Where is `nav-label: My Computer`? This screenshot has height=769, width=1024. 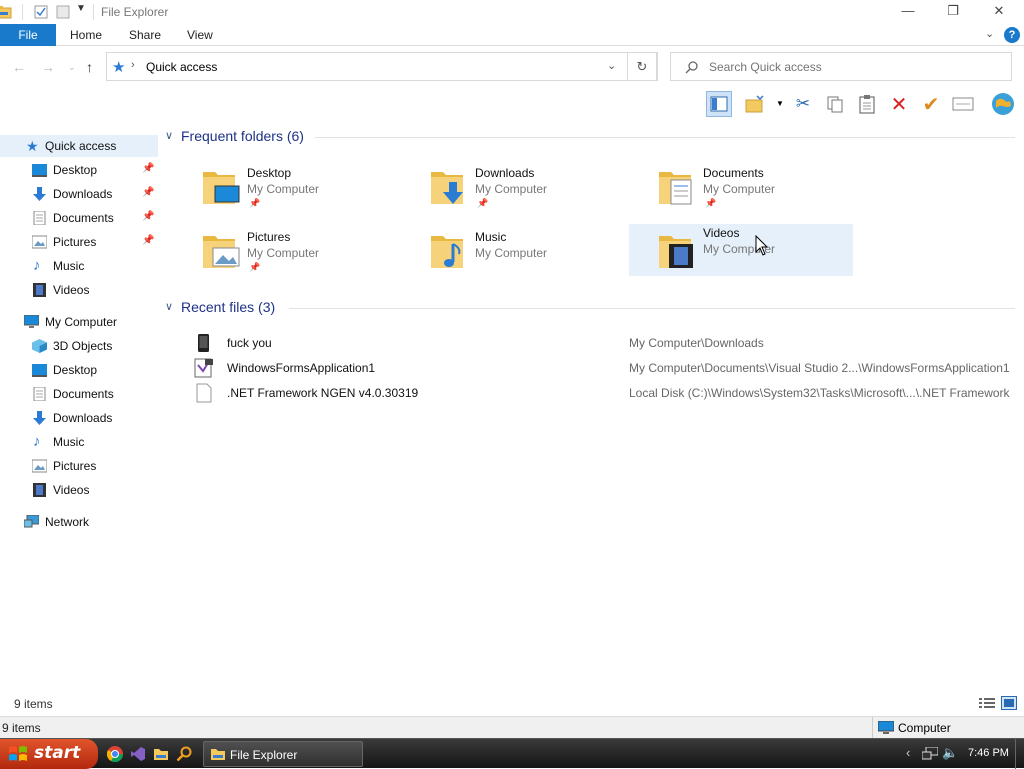 nav-label: My Computer is located at coordinates (81, 322).